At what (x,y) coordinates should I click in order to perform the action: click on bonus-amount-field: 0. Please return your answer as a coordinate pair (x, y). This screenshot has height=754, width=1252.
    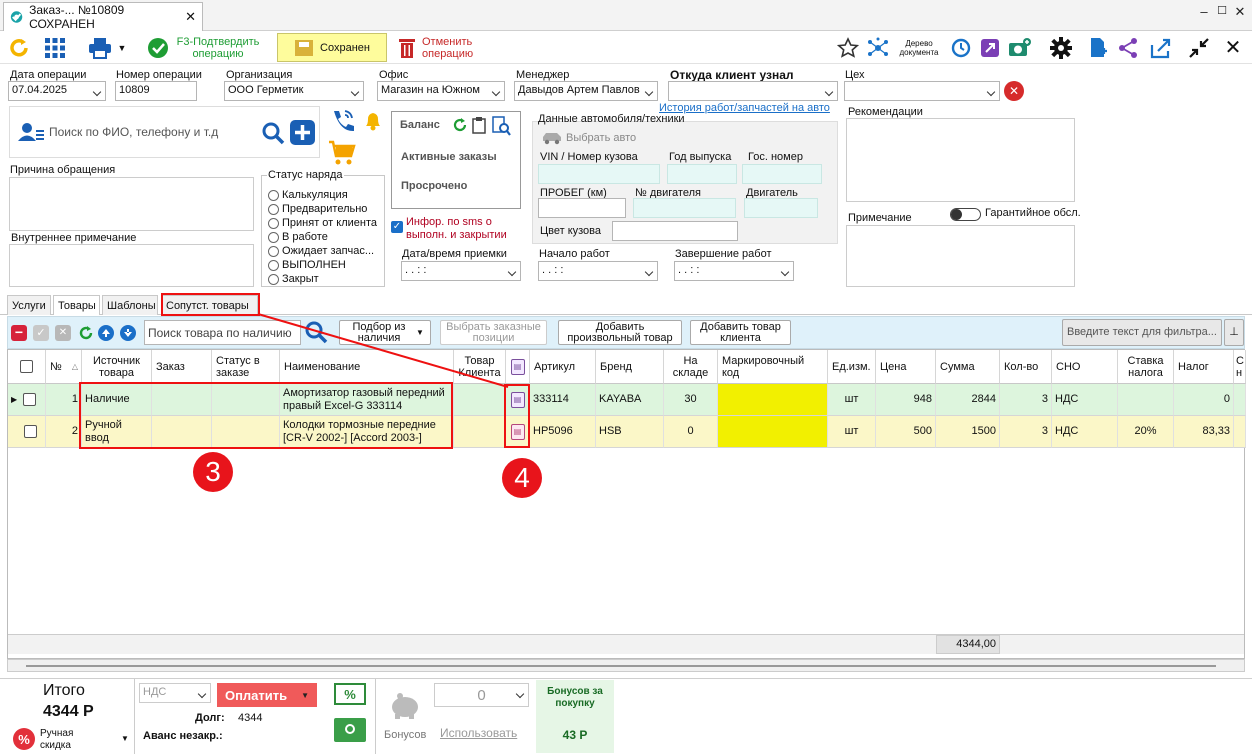
    Looking at the image, I should click on (481, 695).